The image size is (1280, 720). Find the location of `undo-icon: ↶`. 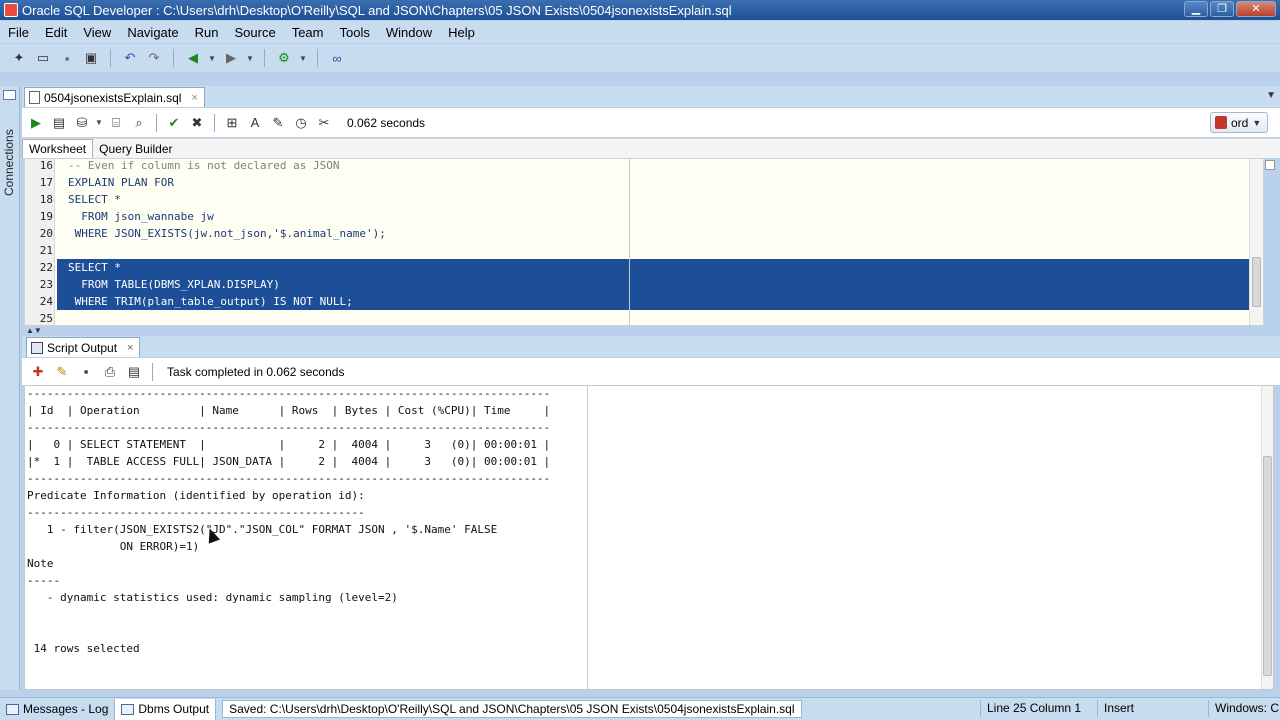

undo-icon: ↶ is located at coordinates (130, 58).